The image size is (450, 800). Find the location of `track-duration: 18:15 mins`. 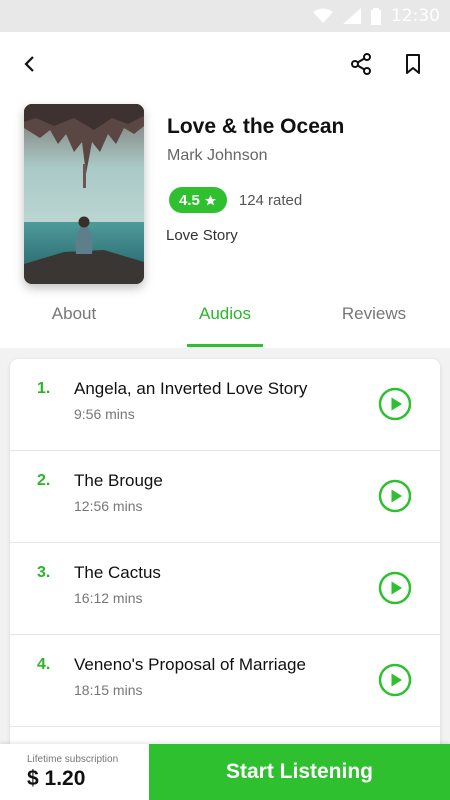

track-duration: 18:15 mins is located at coordinates (108, 690).